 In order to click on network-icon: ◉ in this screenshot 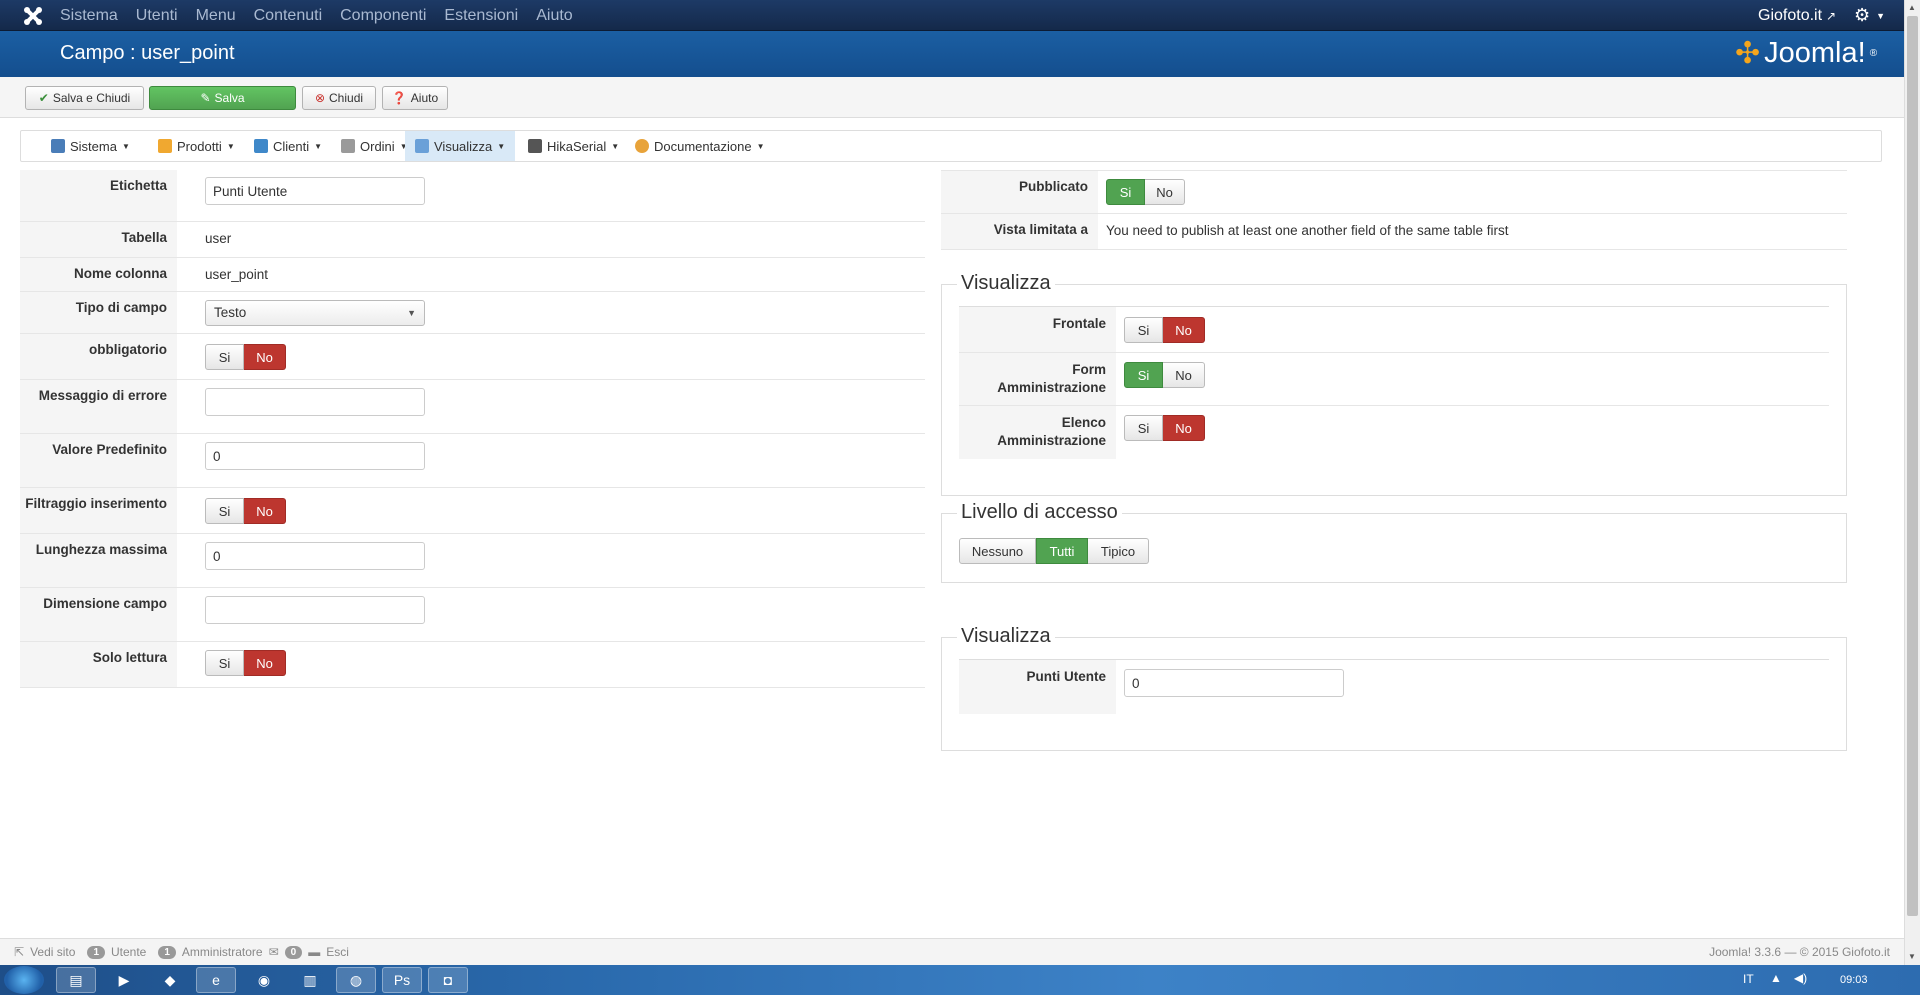, I will do `click(264, 980)`.